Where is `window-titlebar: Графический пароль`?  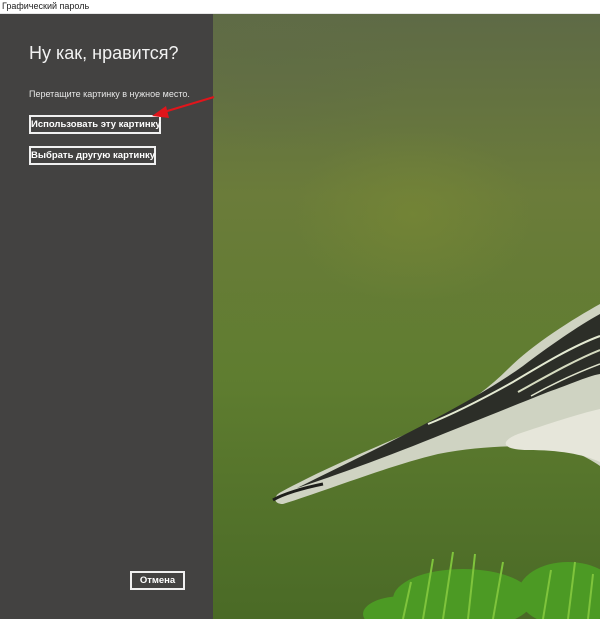 window-titlebar: Графический пароль is located at coordinates (300, 7).